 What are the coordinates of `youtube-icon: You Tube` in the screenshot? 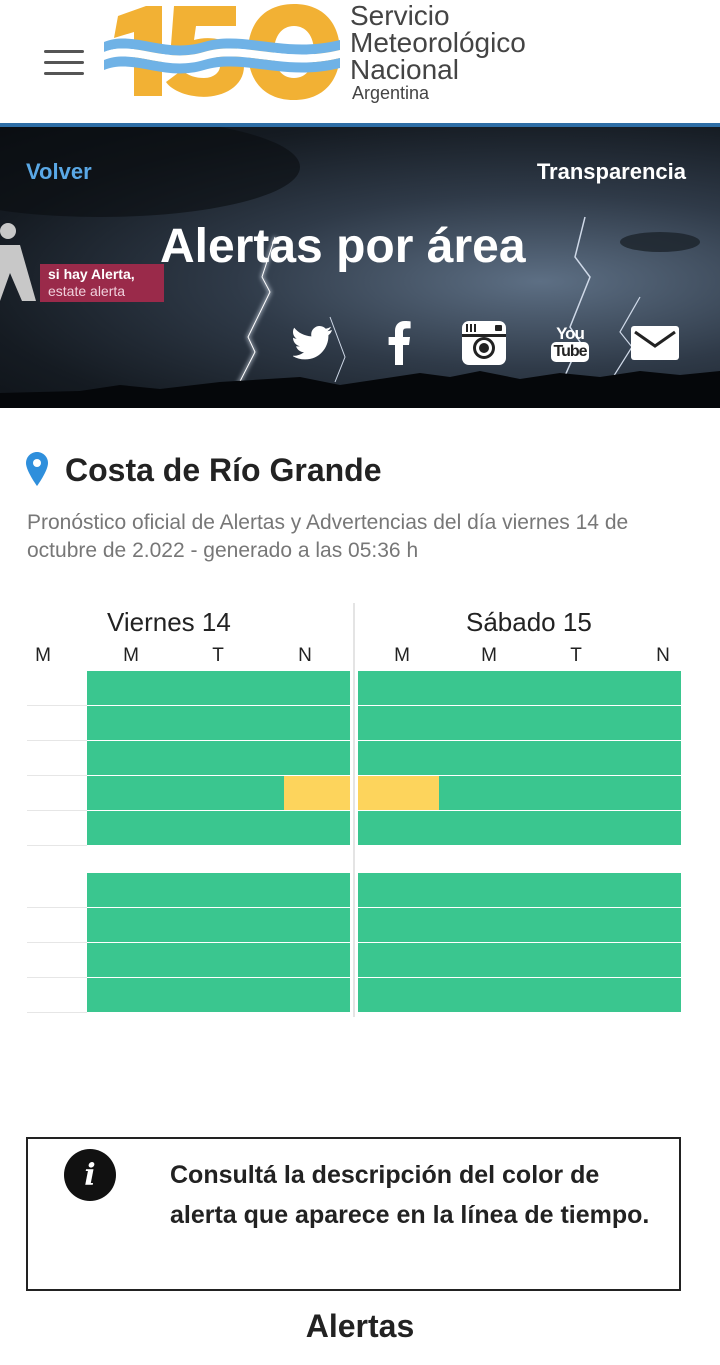 It's located at (570, 343).